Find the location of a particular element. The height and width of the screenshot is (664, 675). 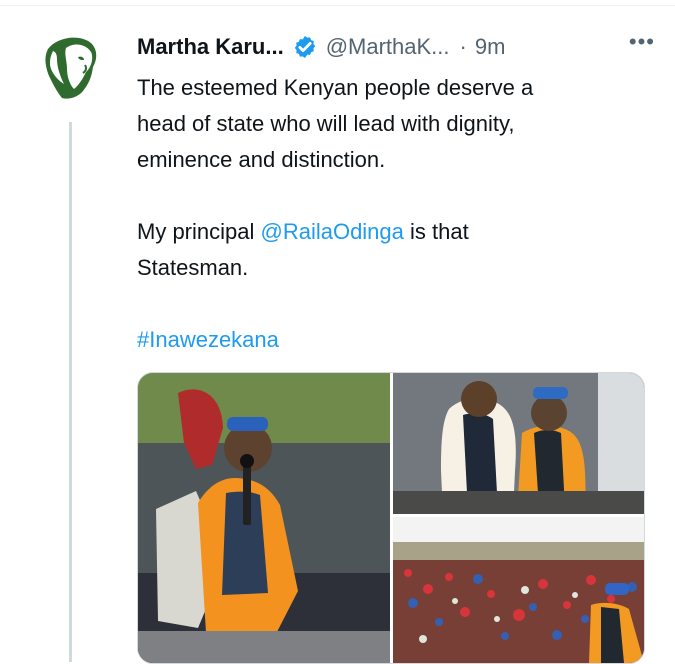

avatar is located at coordinates (72, 70).